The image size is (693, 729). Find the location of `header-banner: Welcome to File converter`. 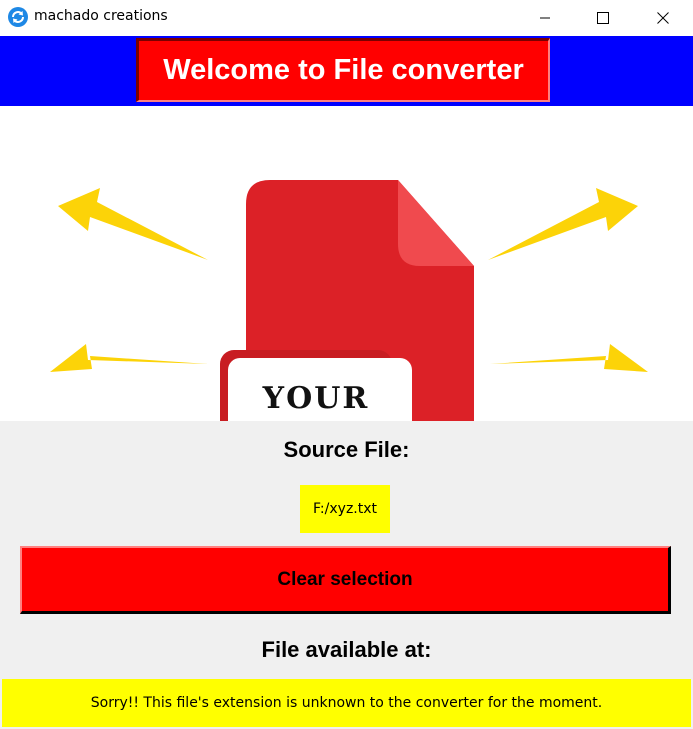

header-banner: Welcome to File converter is located at coordinates (346, 71).